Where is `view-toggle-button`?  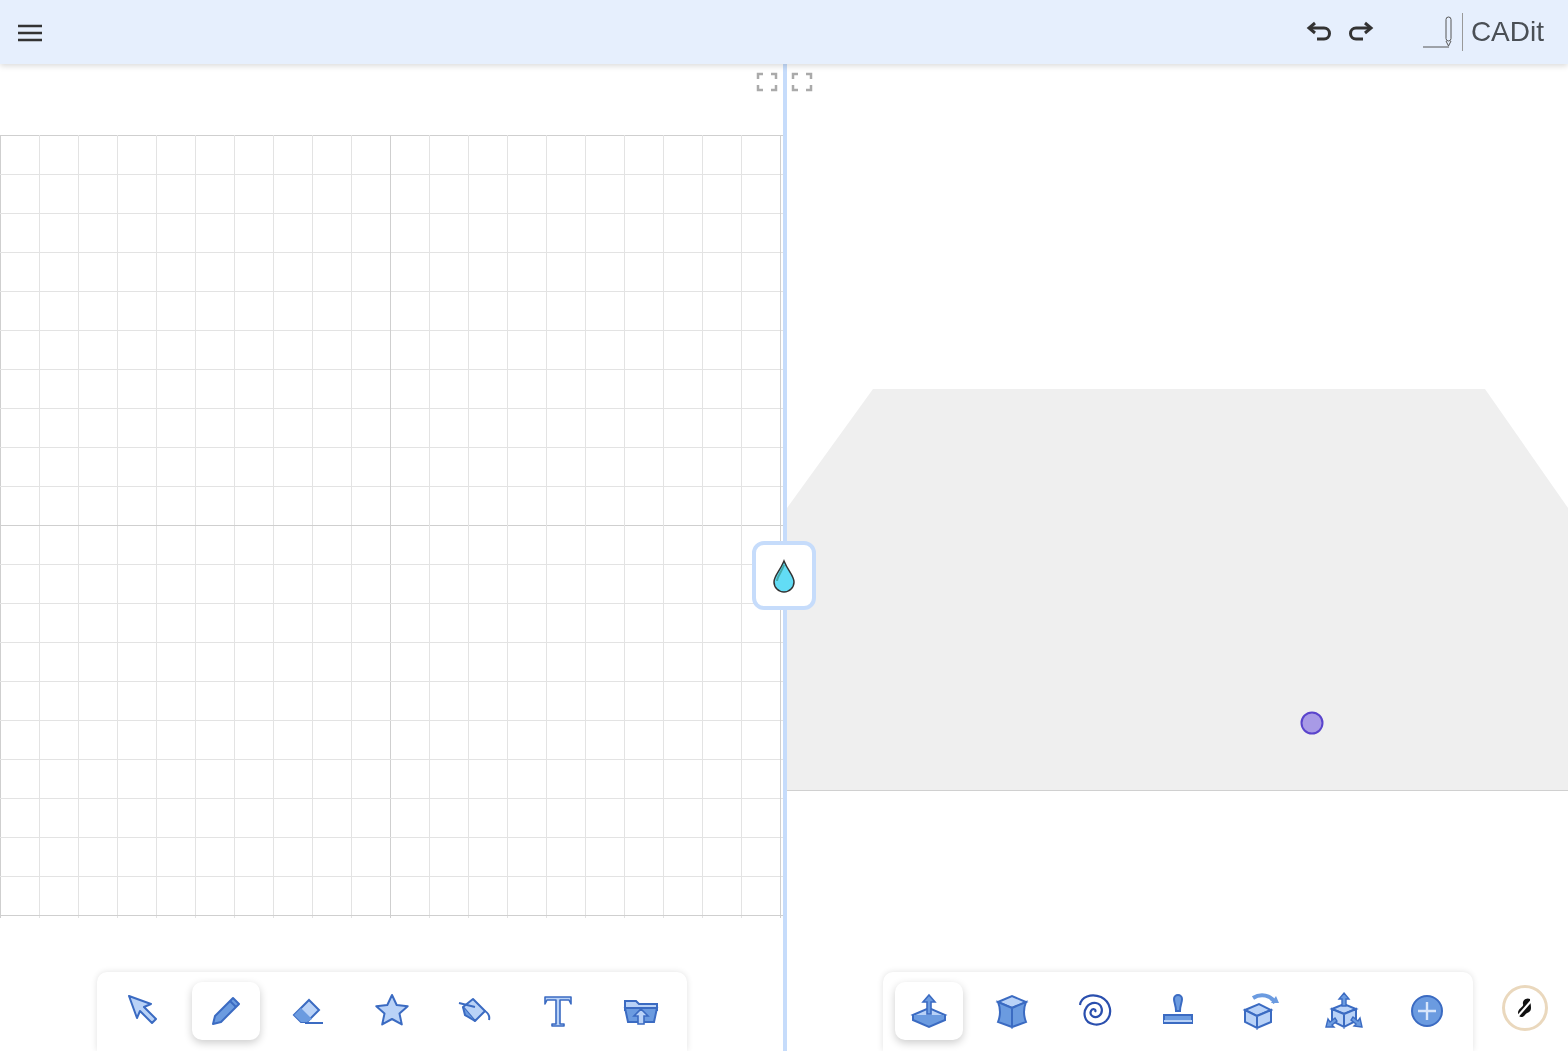
view-toggle-button is located at coordinates (1525, 1008).